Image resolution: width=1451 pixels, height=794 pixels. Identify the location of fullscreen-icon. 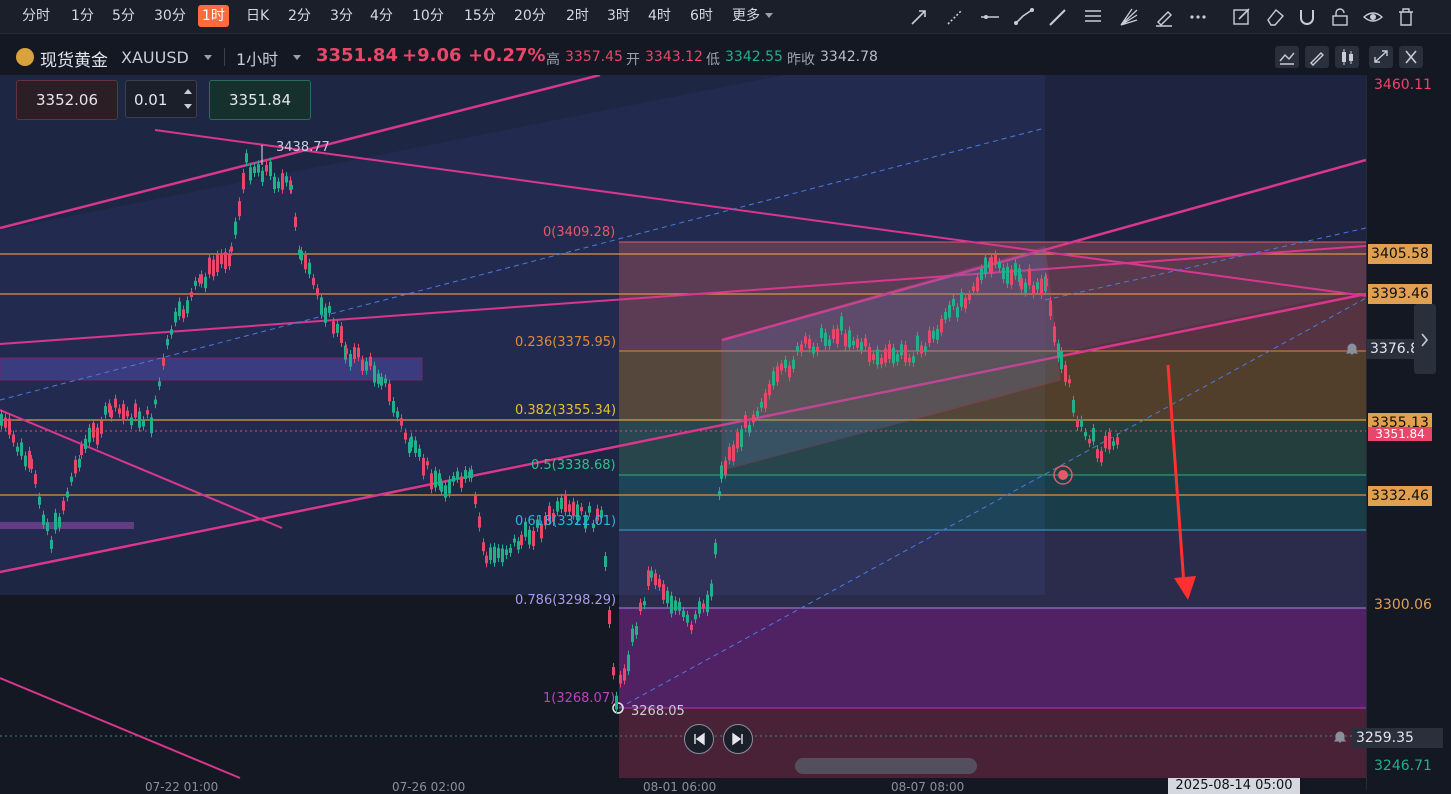
(1381, 57).